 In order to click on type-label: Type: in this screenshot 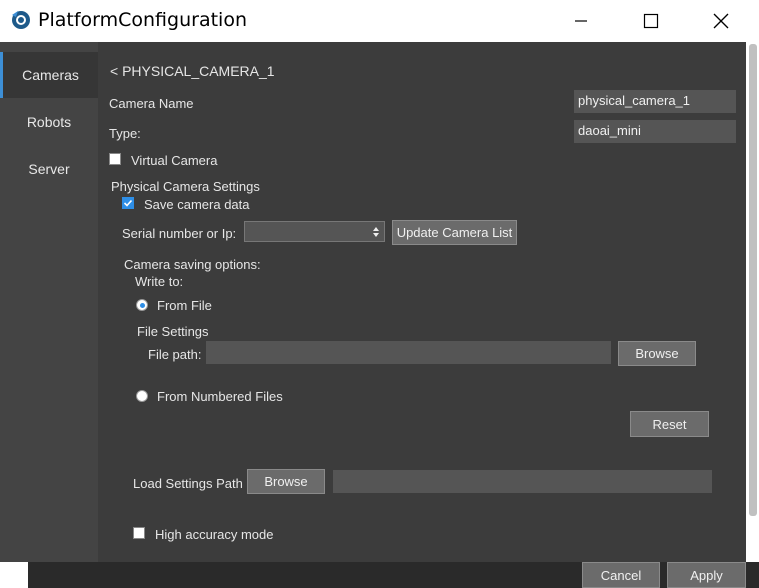, I will do `click(125, 133)`.